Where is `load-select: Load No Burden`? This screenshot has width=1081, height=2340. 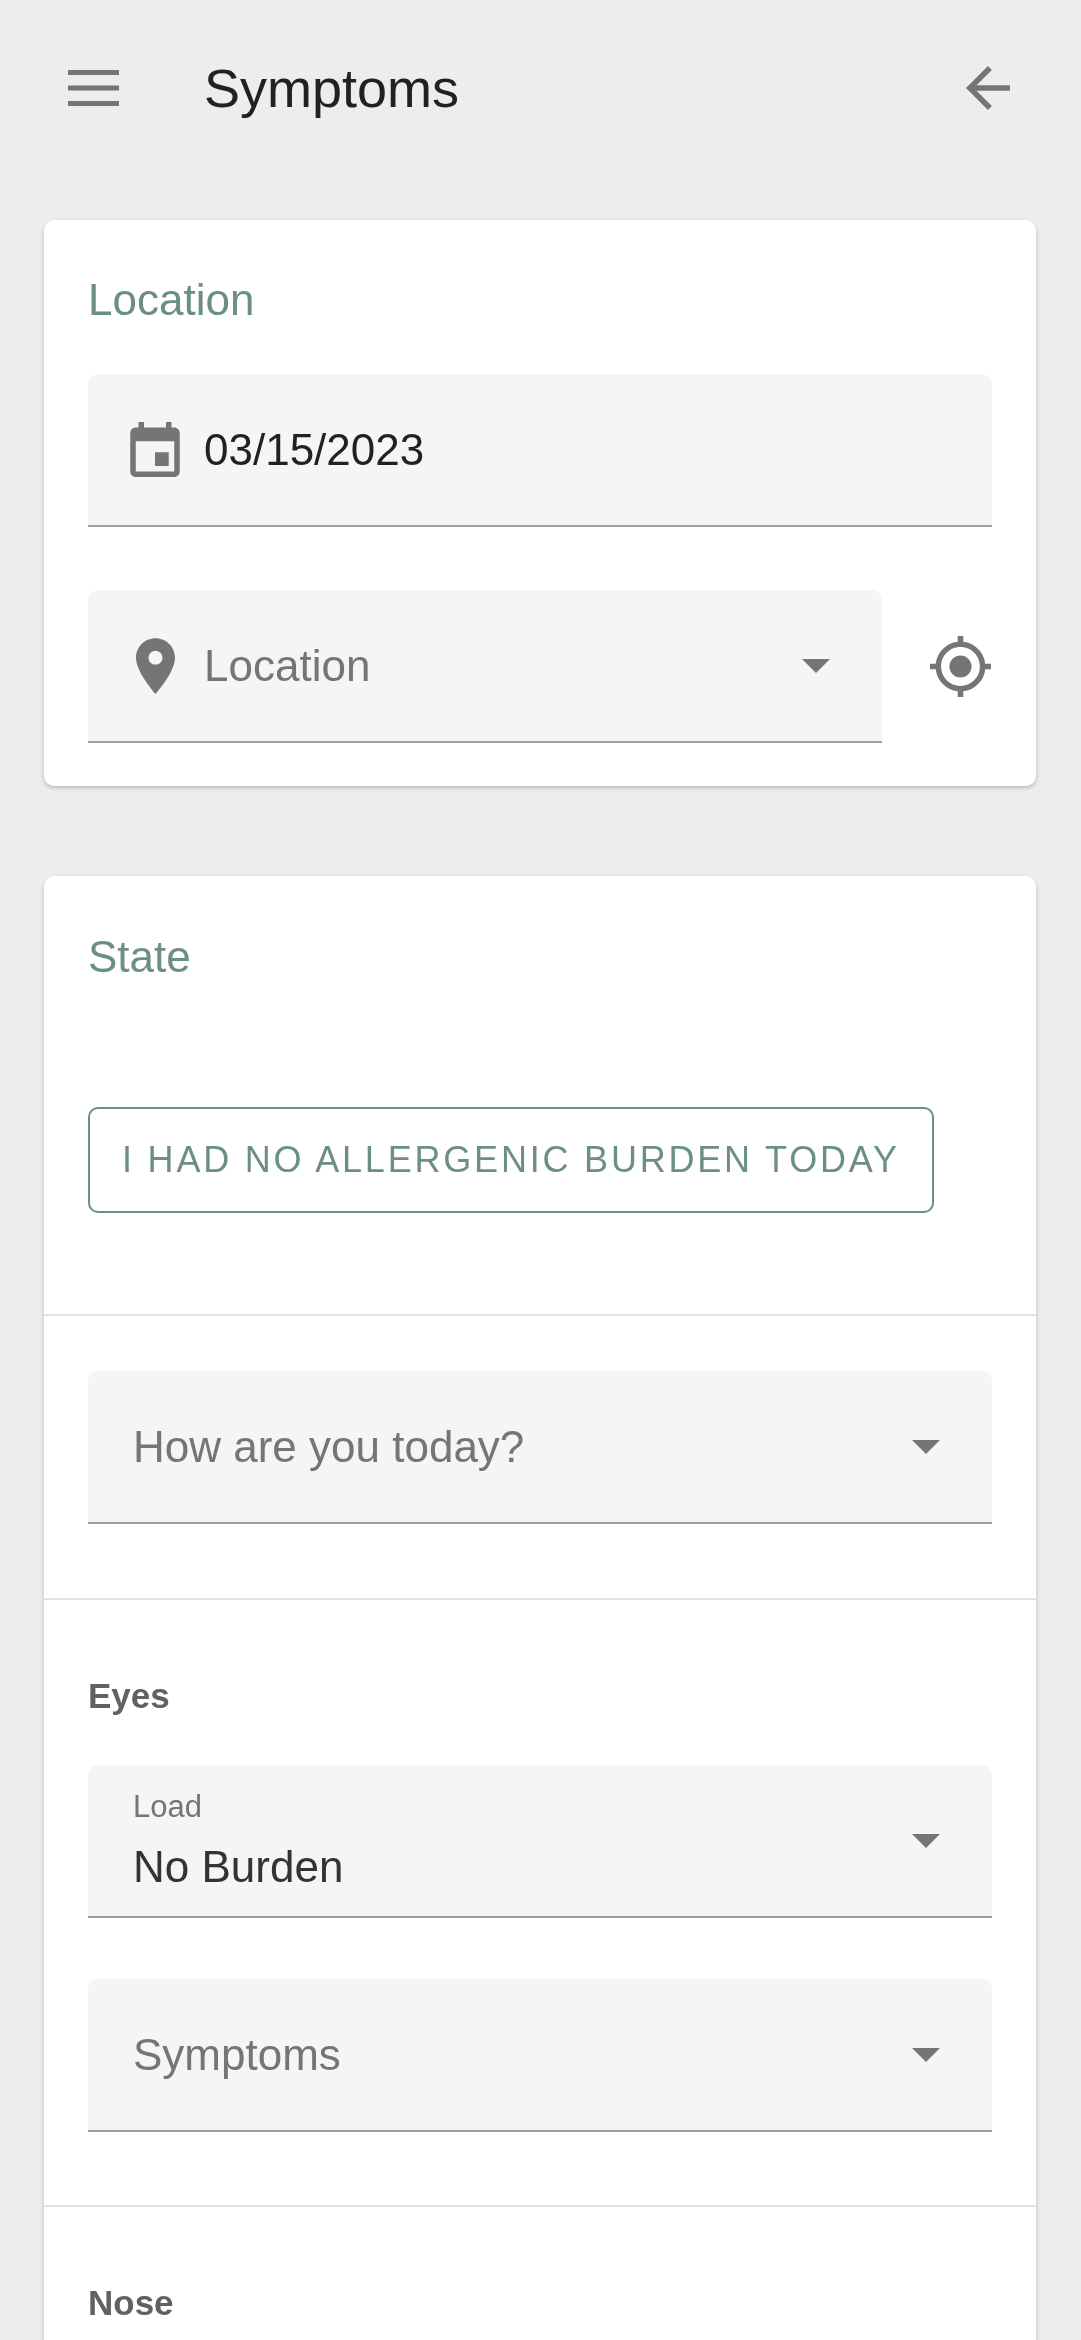 load-select: Load No Burden is located at coordinates (540, 1841).